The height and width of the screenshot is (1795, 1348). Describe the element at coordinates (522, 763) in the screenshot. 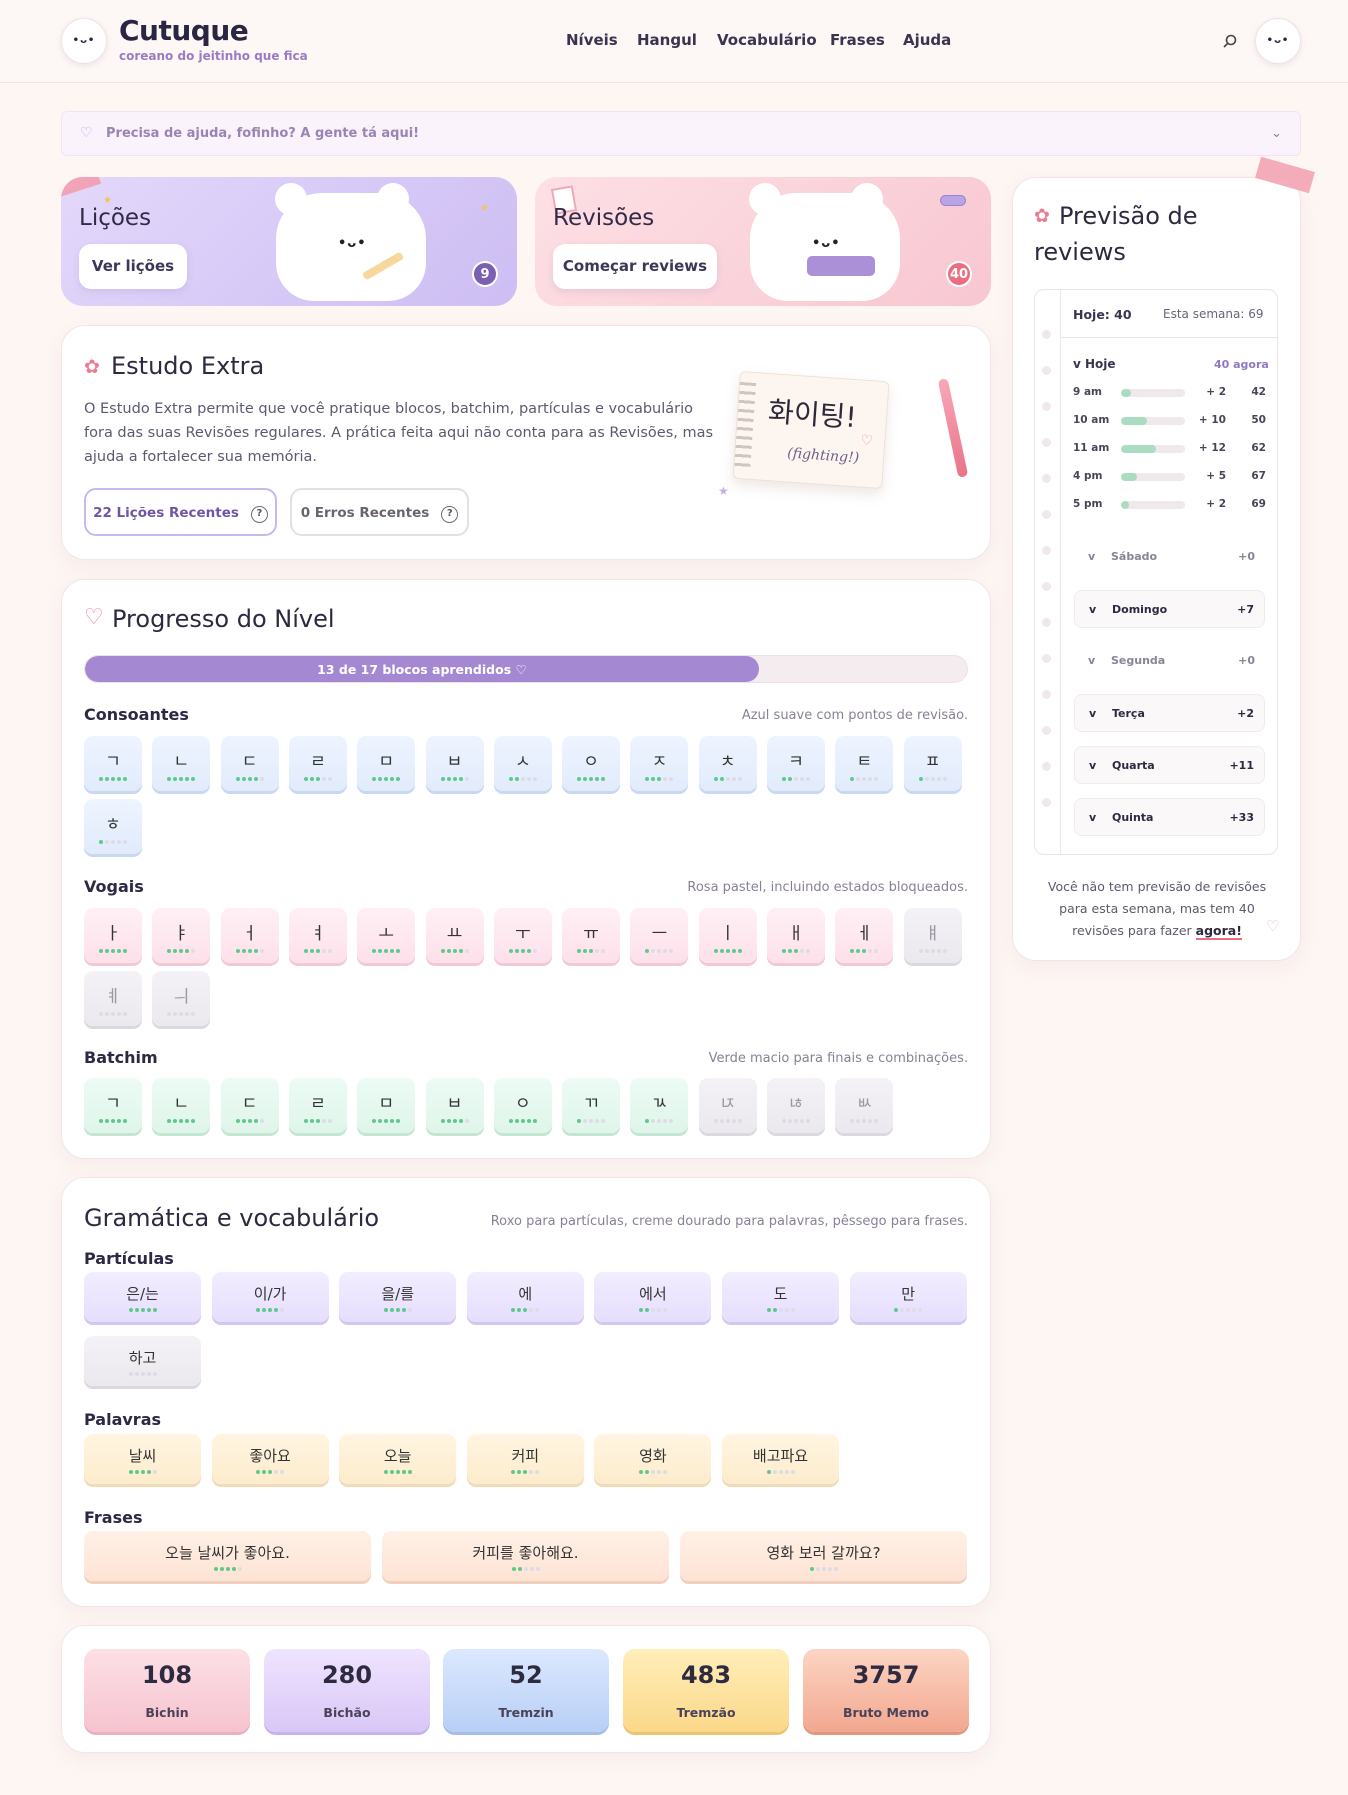

I see `hangul-tile: ㅅ` at that location.